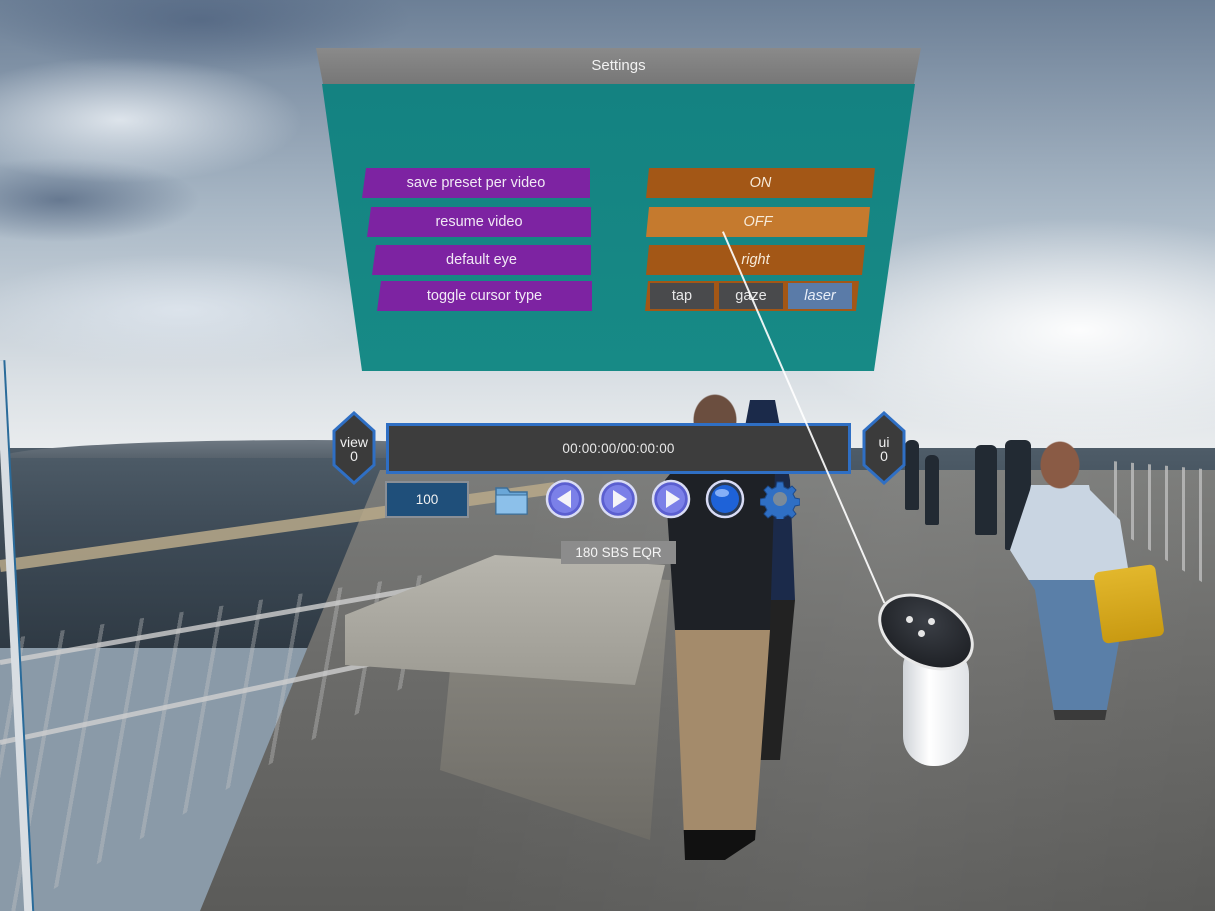 This screenshot has height=911, width=1215. What do you see at coordinates (512, 499) in the screenshot?
I see `folder-icon` at bounding box center [512, 499].